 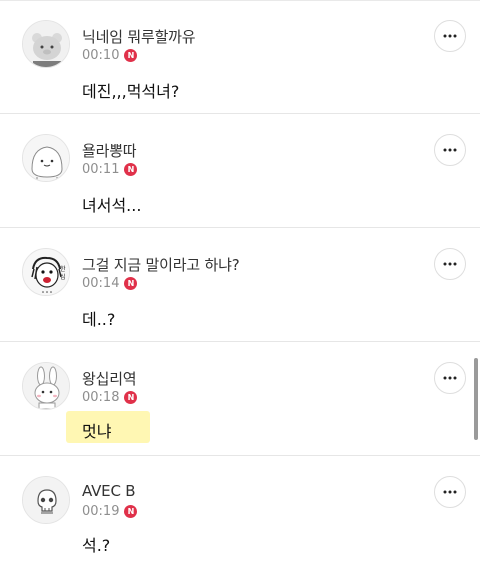 What do you see at coordinates (63, 277) in the screenshot?
I see `svg-text: 심` at bounding box center [63, 277].